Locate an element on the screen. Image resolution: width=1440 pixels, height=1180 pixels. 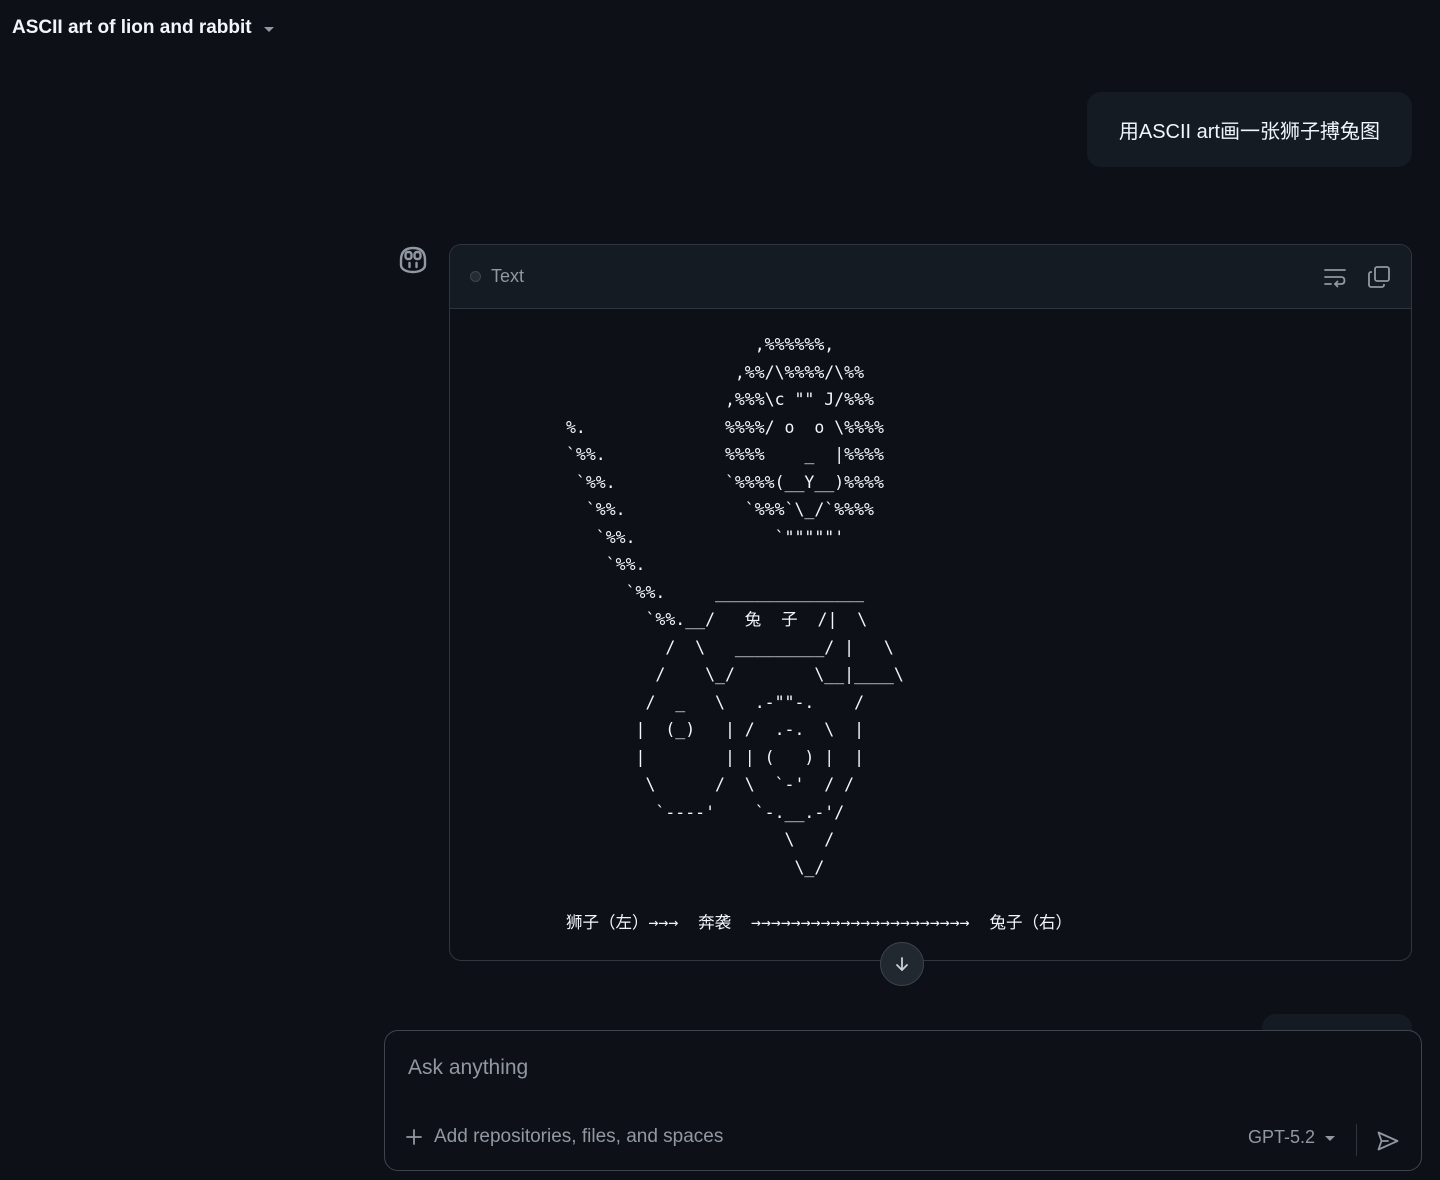
plus-icon is located at coordinates (414, 1137).